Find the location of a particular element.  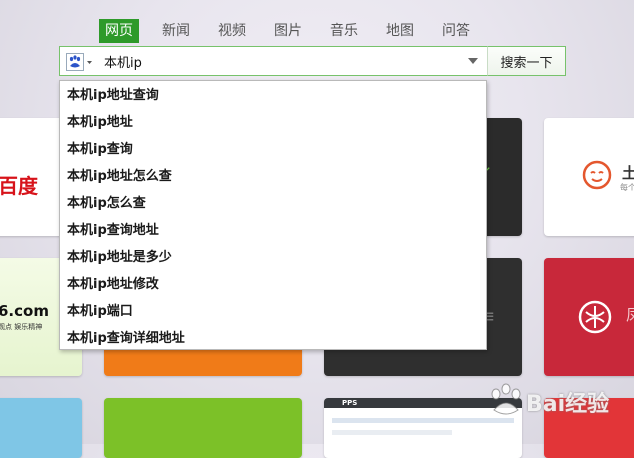

tab-web: 网页 is located at coordinates (119, 31).